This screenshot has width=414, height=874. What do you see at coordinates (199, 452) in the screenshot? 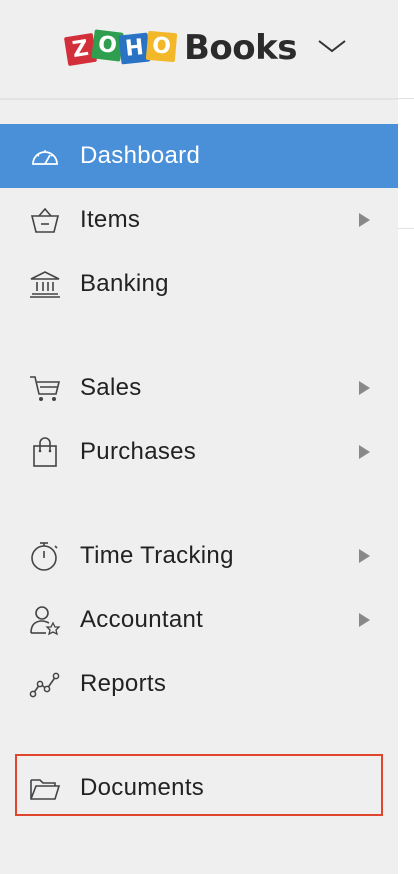
I see `sidebar-item-purchases: Purchases` at bounding box center [199, 452].